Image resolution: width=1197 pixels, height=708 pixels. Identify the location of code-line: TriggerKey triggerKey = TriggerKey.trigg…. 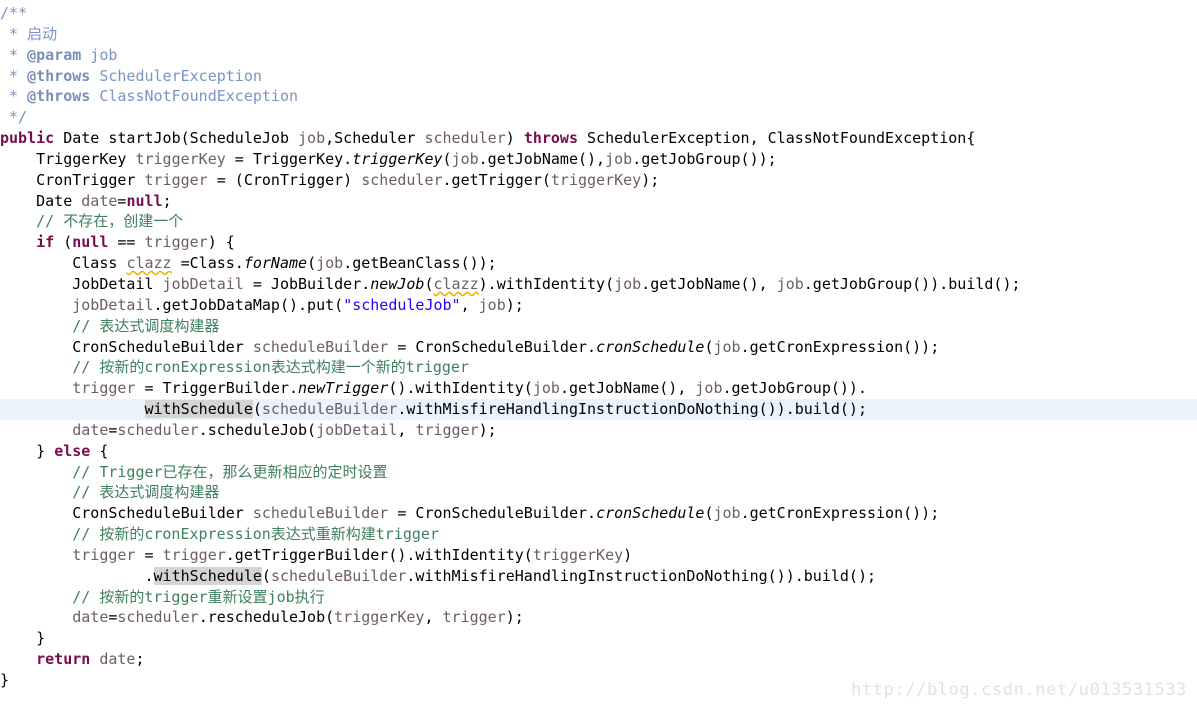
(598, 159).